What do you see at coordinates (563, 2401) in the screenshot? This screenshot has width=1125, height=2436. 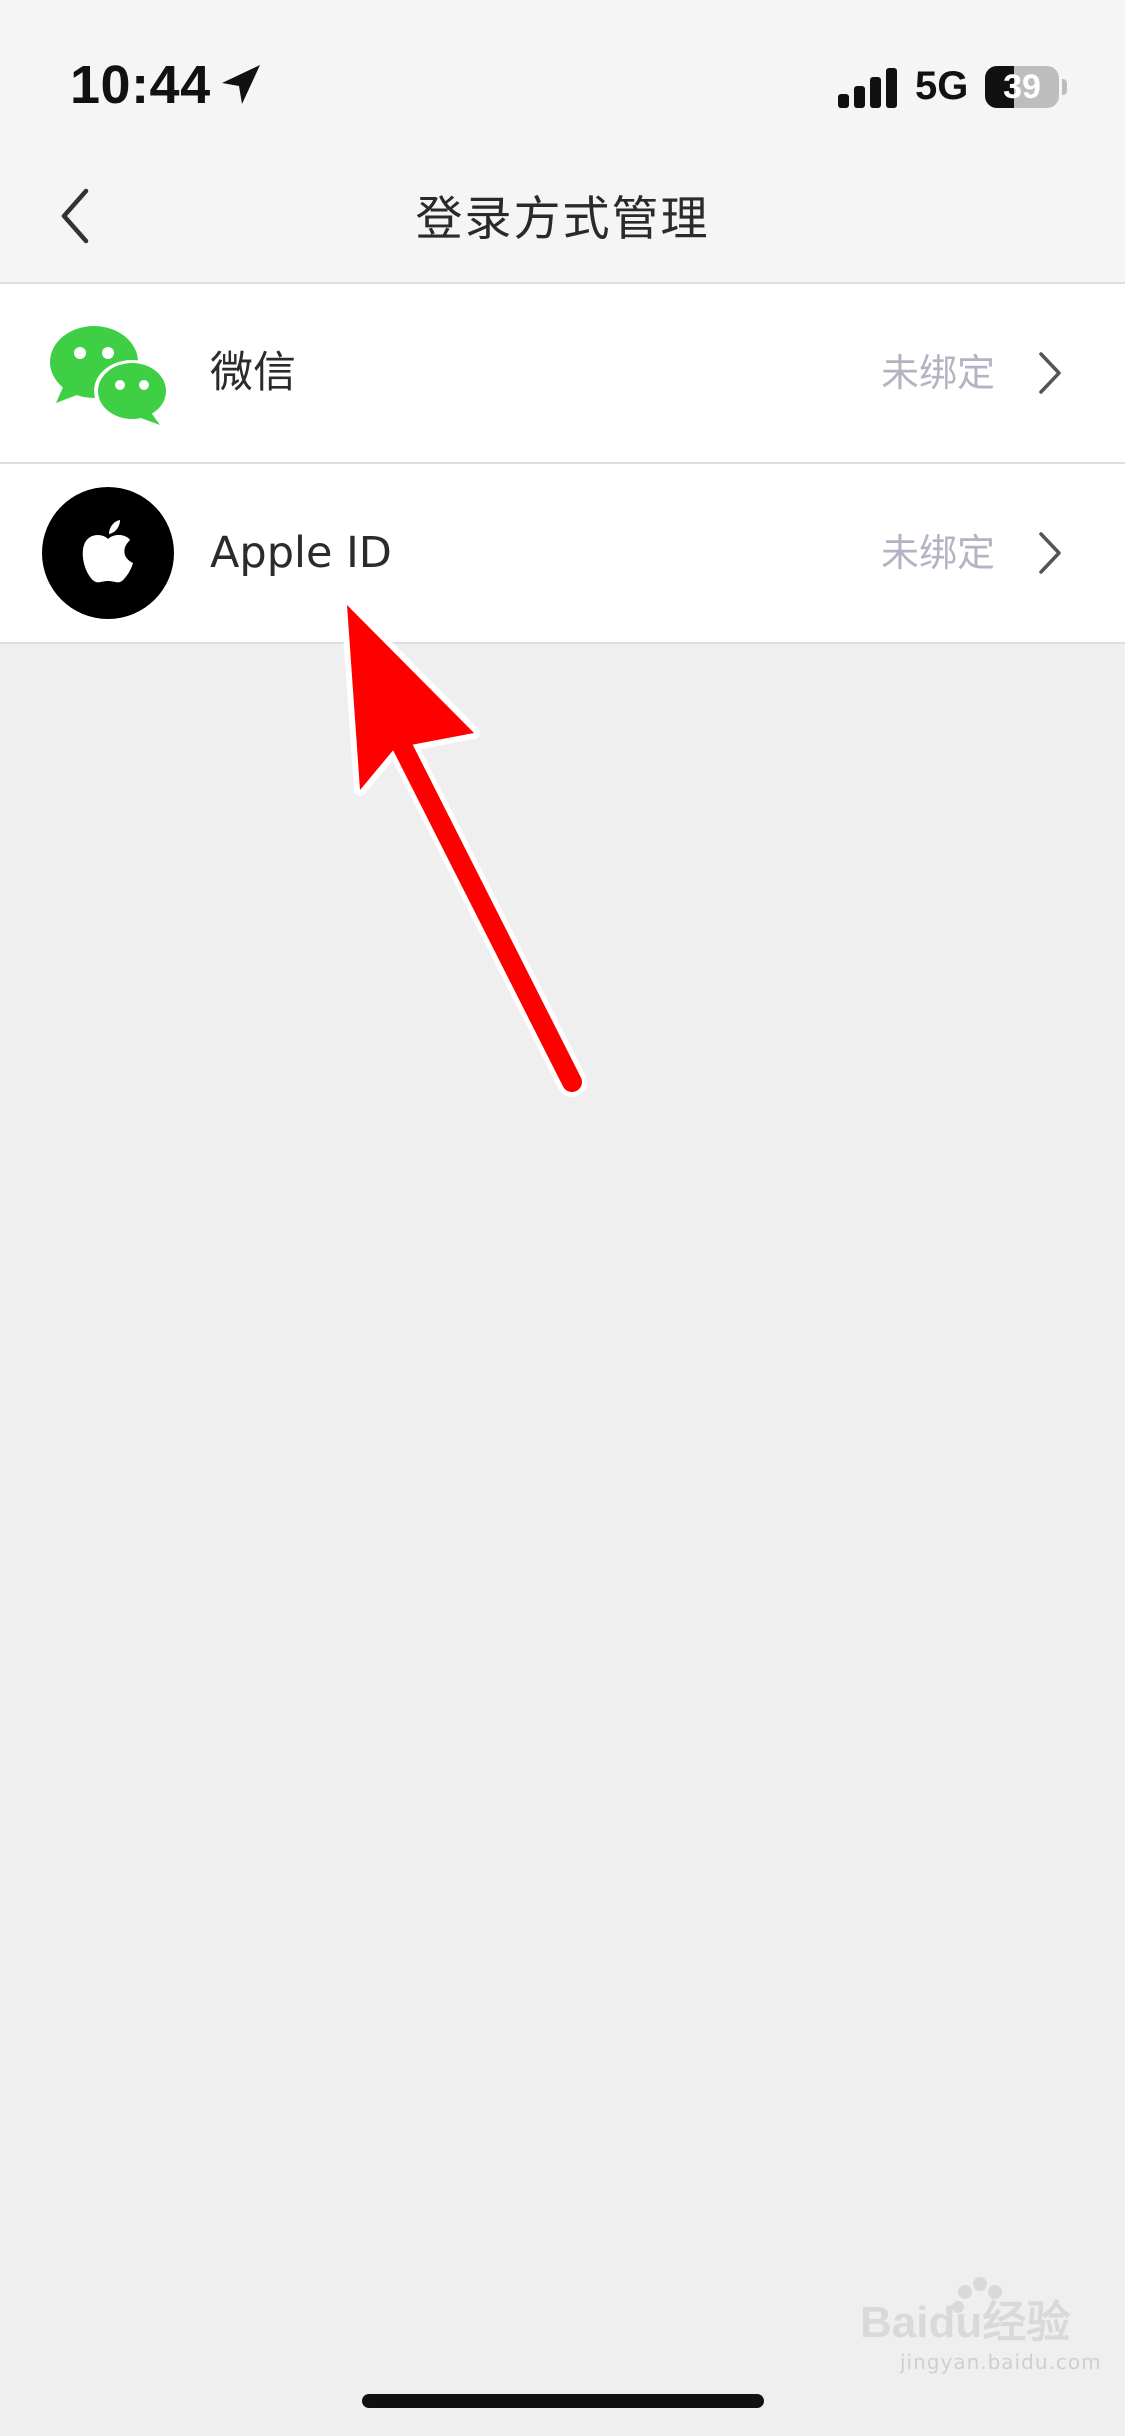 I see `home-indicator` at bounding box center [563, 2401].